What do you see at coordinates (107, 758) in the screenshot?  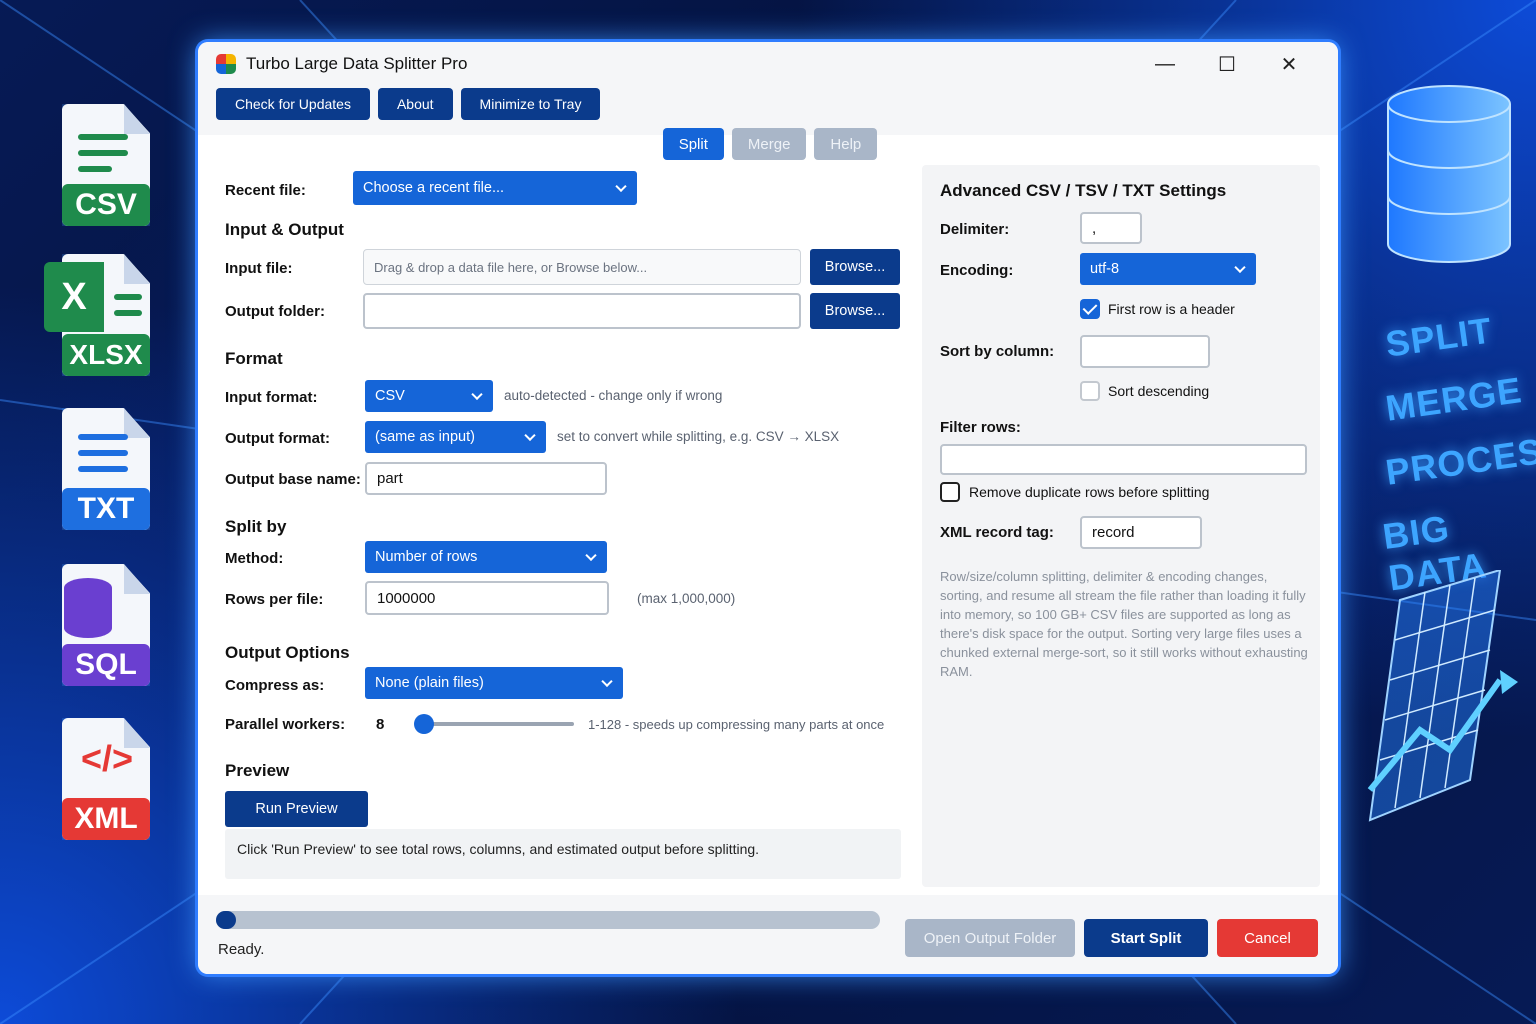 I see `code-glyph: </>` at bounding box center [107, 758].